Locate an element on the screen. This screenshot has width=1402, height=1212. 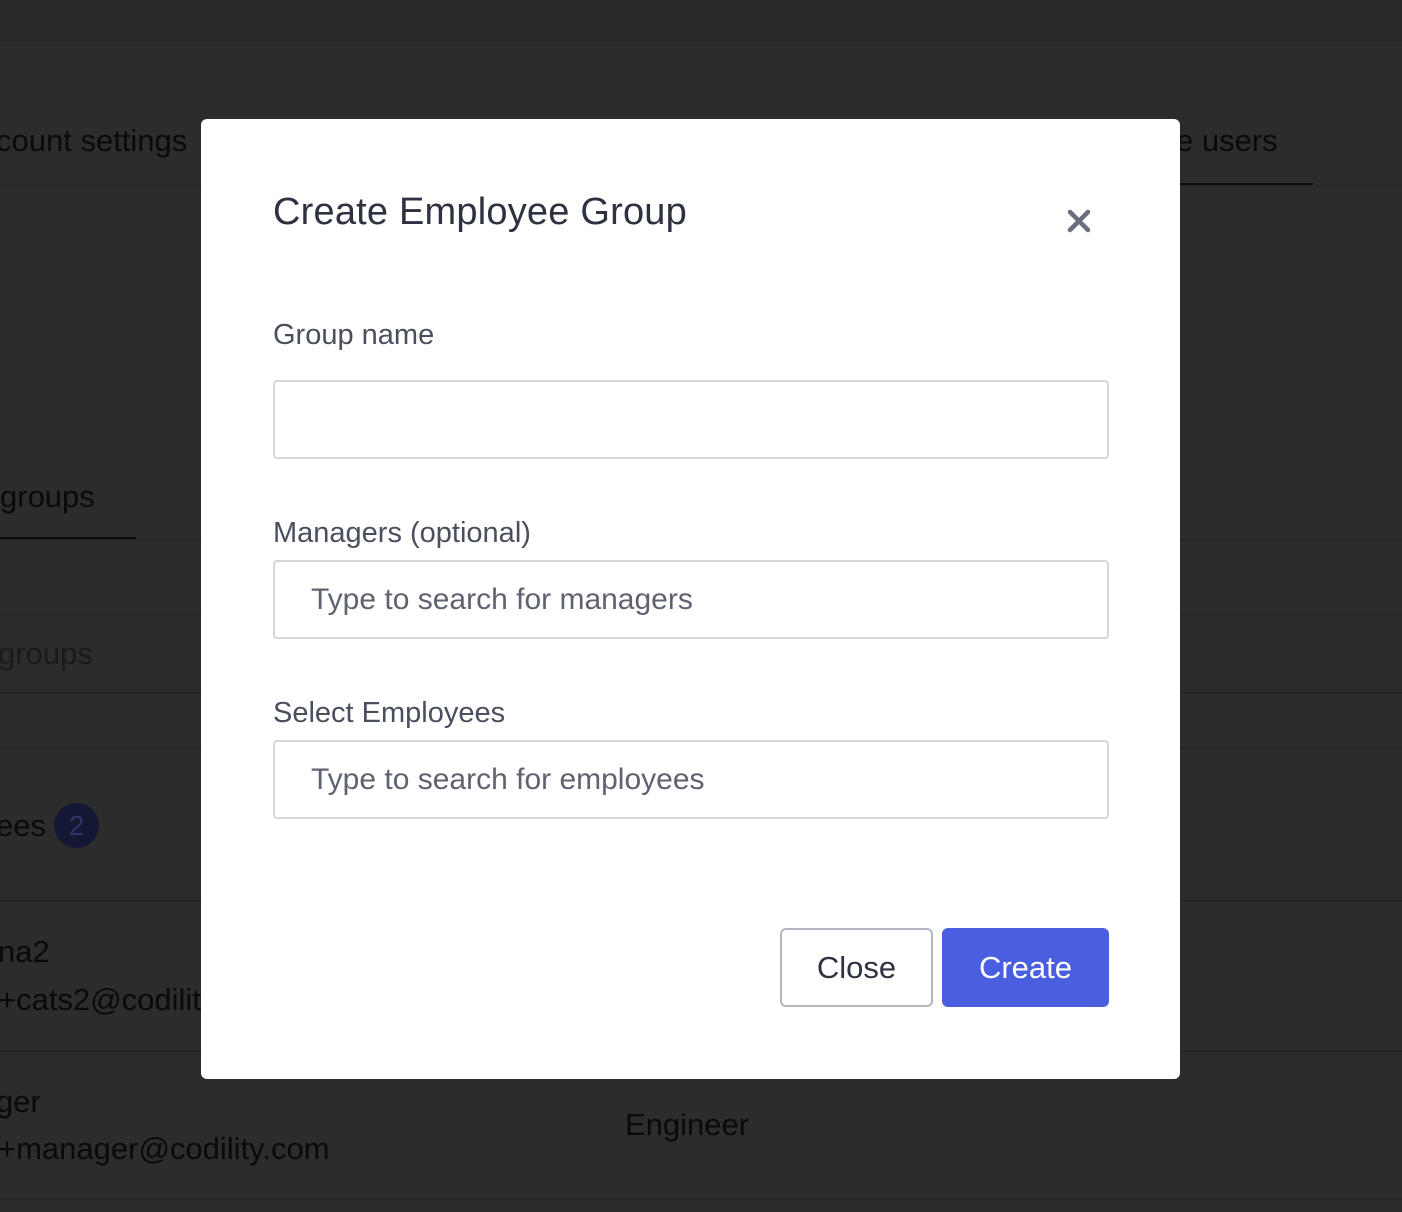
employees-label: Select Employees is located at coordinates (389, 713).